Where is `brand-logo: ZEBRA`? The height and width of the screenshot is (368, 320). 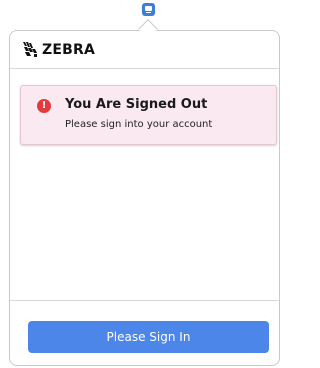
brand-logo: ZEBRA is located at coordinates (58, 49).